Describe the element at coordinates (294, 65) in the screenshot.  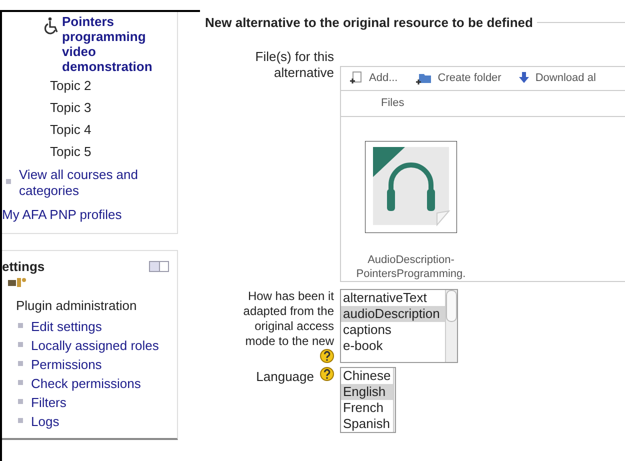
I see `field-label: File(s) for this alternative` at that location.